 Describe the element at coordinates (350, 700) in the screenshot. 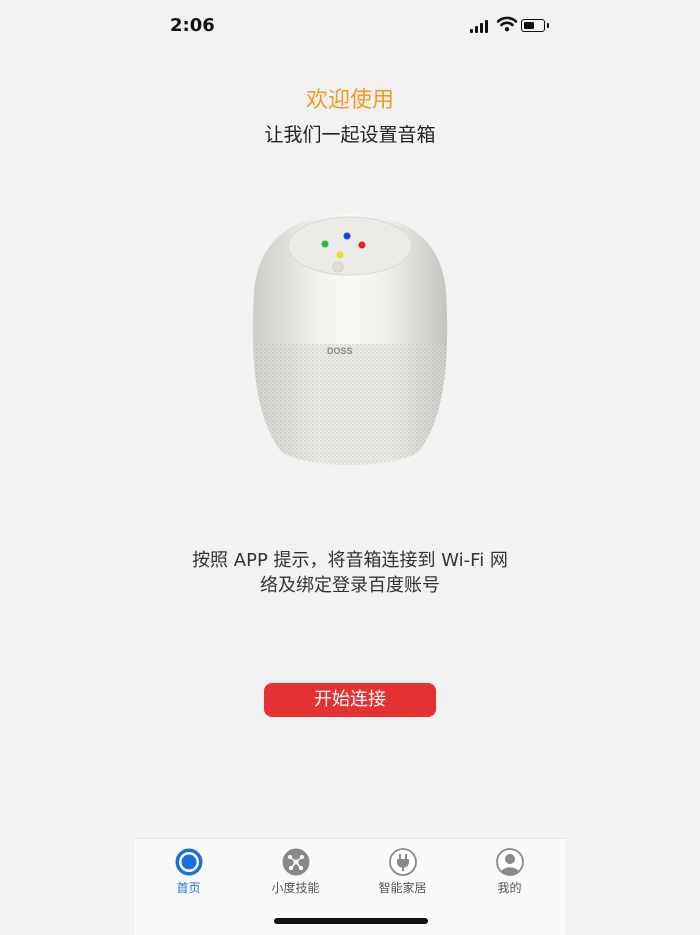

I see `start-connect-button: 开始连接` at that location.